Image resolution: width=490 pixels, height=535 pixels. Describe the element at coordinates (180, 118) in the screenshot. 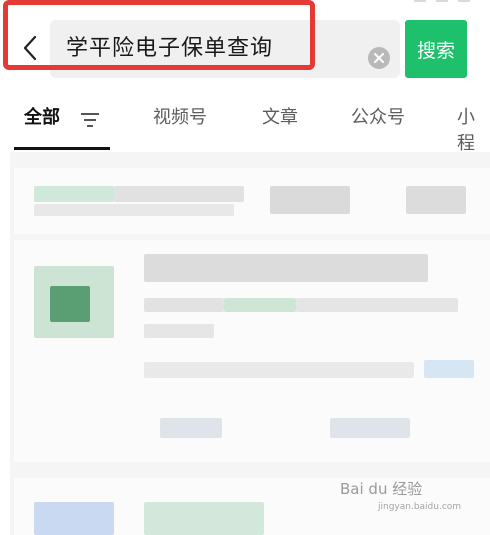

I see `tab-channels: 视频号` at that location.